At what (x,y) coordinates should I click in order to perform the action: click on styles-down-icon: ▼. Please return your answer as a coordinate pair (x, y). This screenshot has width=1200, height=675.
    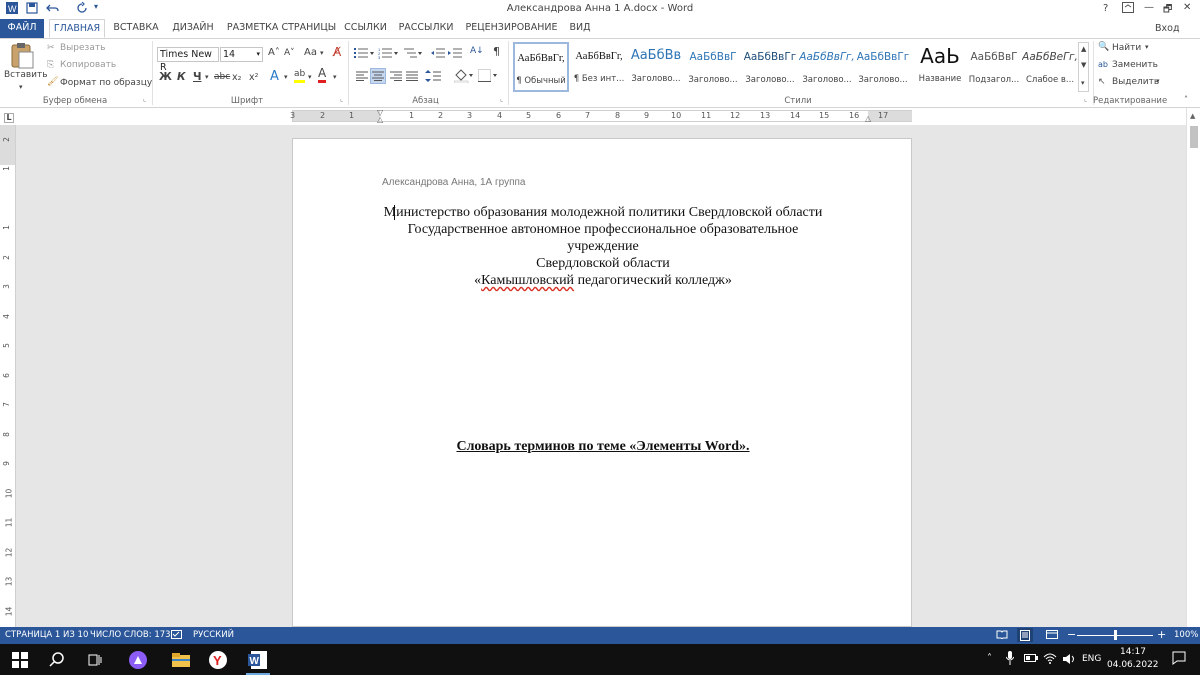
    Looking at the image, I should click on (1083, 65).